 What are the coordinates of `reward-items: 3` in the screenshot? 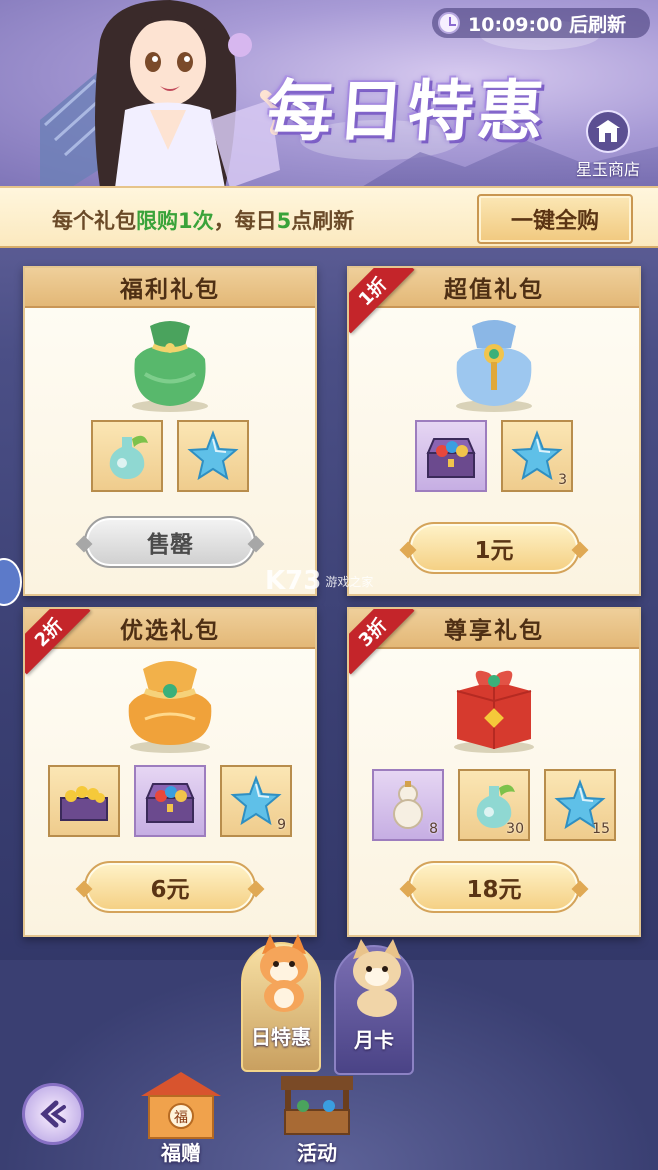 It's located at (494, 456).